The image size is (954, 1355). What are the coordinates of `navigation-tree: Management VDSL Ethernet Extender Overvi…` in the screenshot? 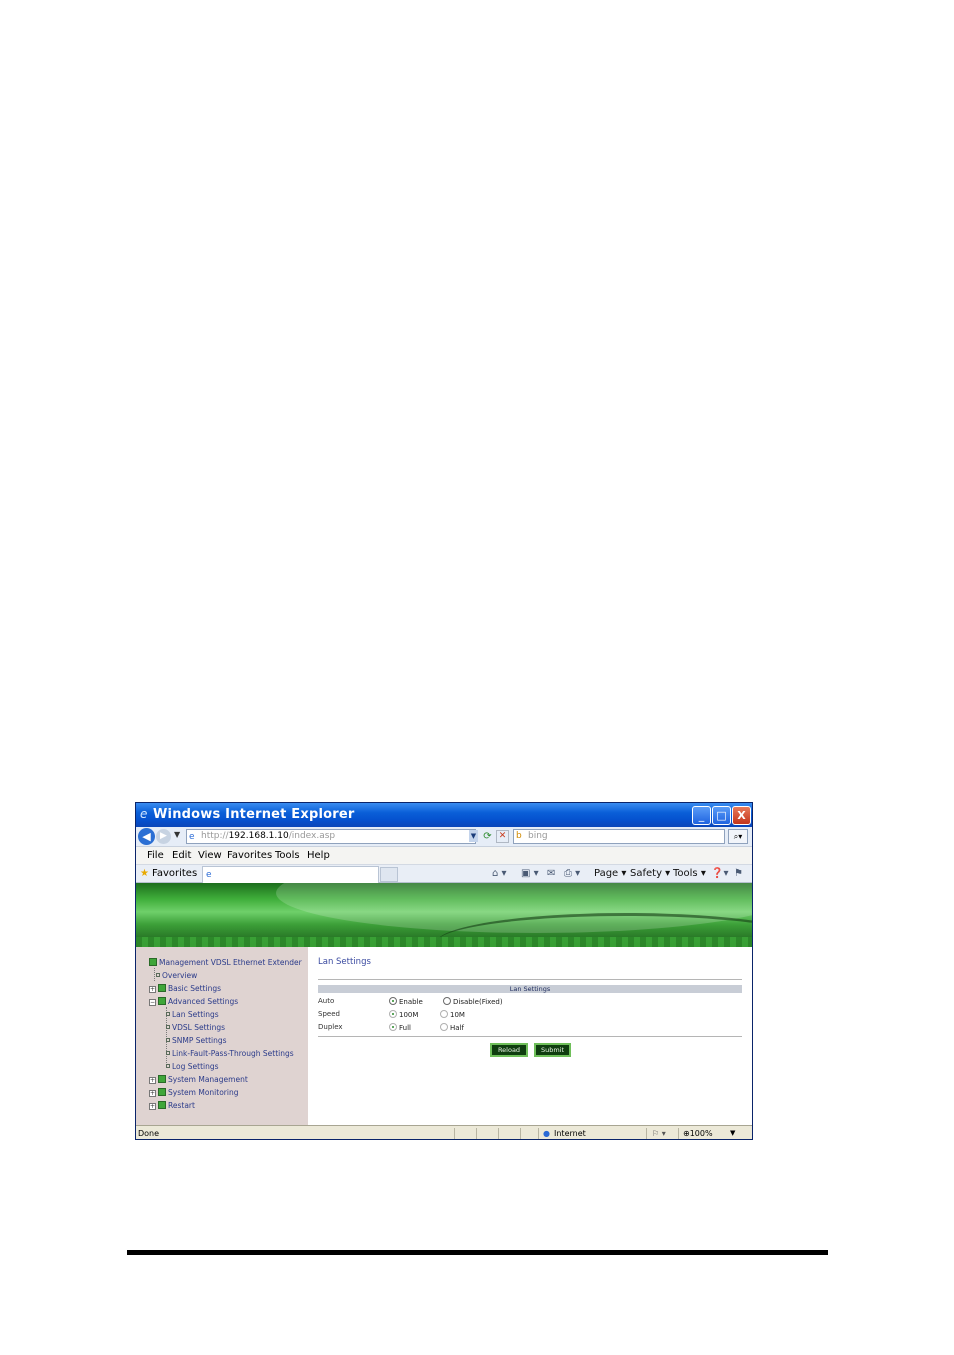 It's located at (222, 1036).